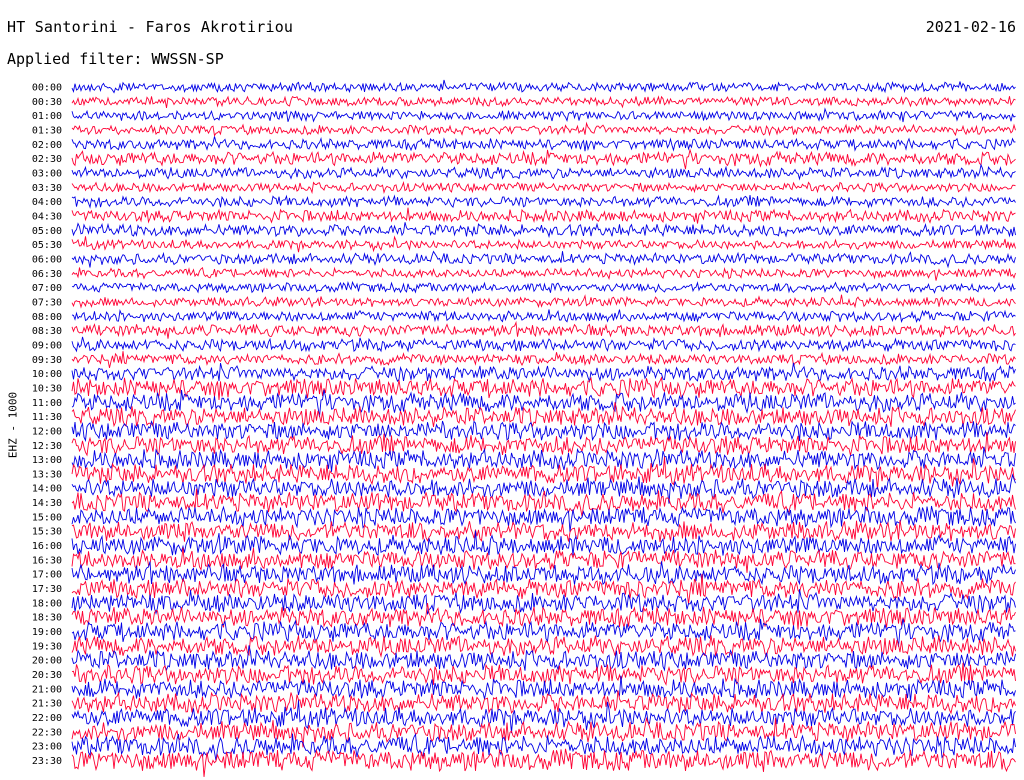 The width and height of the screenshot is (1024, 780). I want to click on time-tick-label: 02:00, so click(47, 145).